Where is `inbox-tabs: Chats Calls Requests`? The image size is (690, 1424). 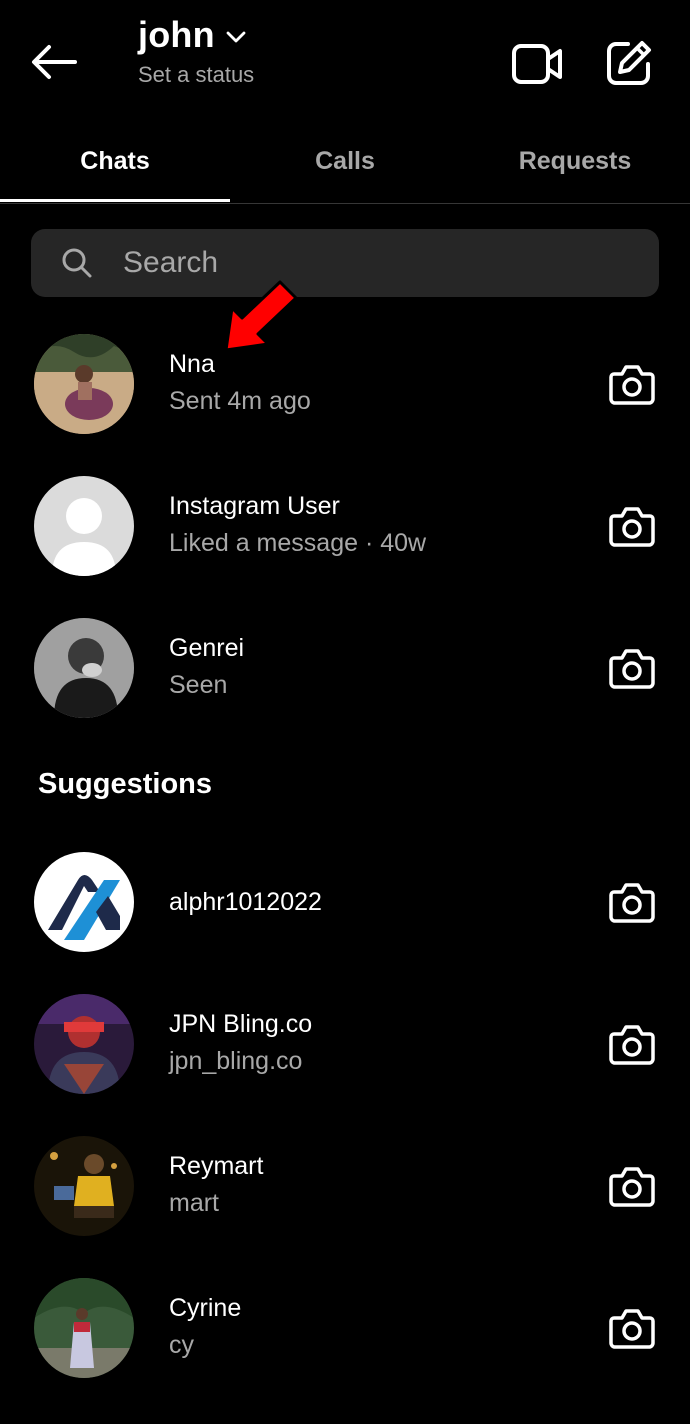
inbox-tabs: Chats Calls Requests is located at coordinates (345, 162).